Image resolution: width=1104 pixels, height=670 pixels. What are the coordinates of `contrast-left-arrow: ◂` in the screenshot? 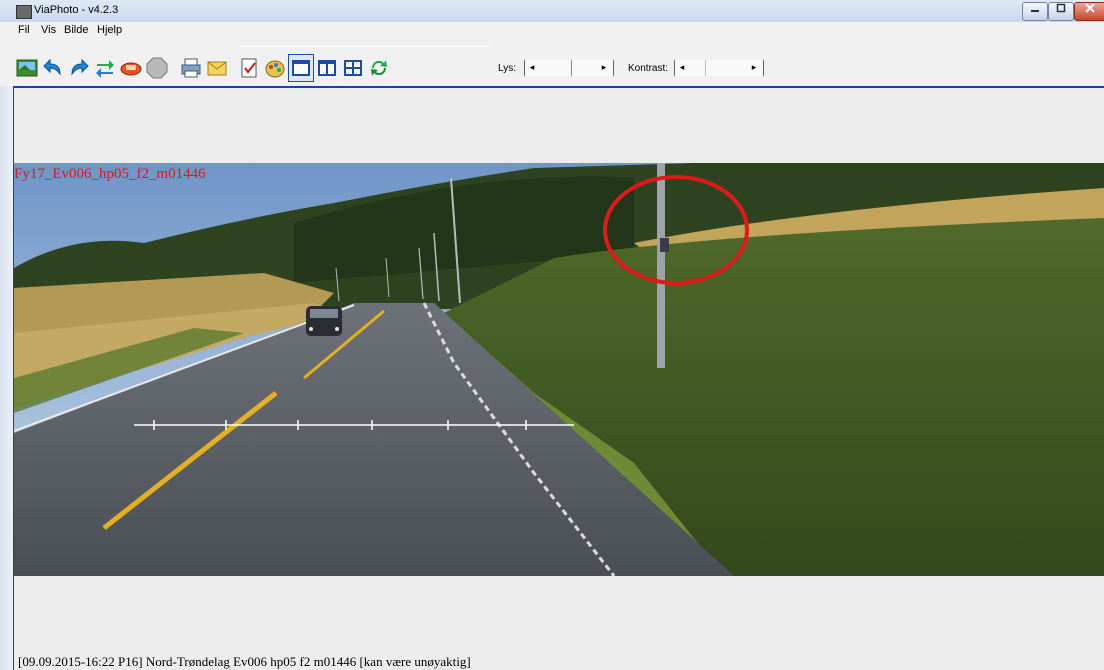 It's located at (682, 67).